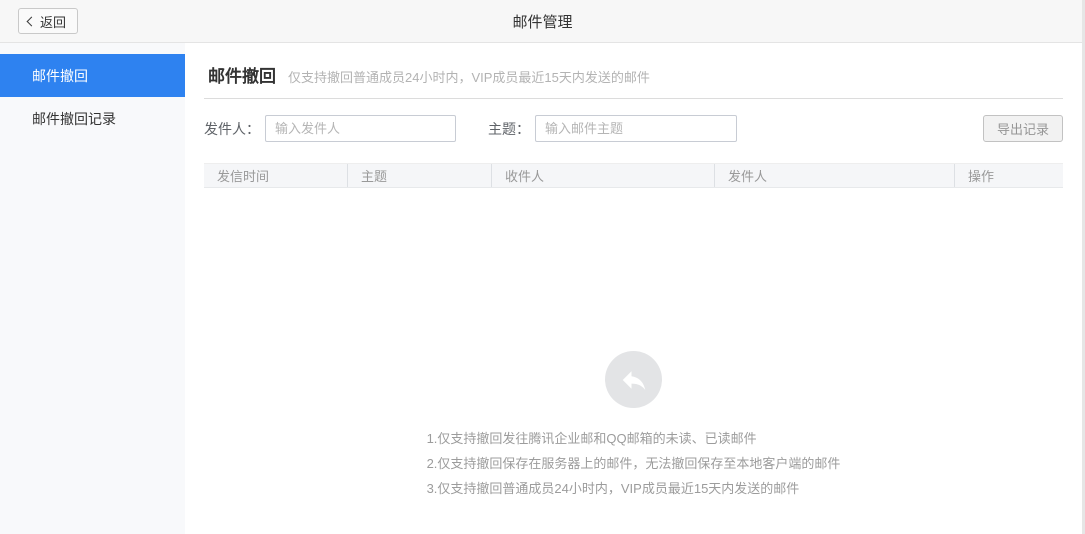 The width and height of the screenshot is (1085, 534). Describe the element at coordinates (469, 77) in the screenshot. I see `section-subtitle: 仅支持撤回普通成员24小时内，VIP成员最近15天内发送的邮件` at that location.